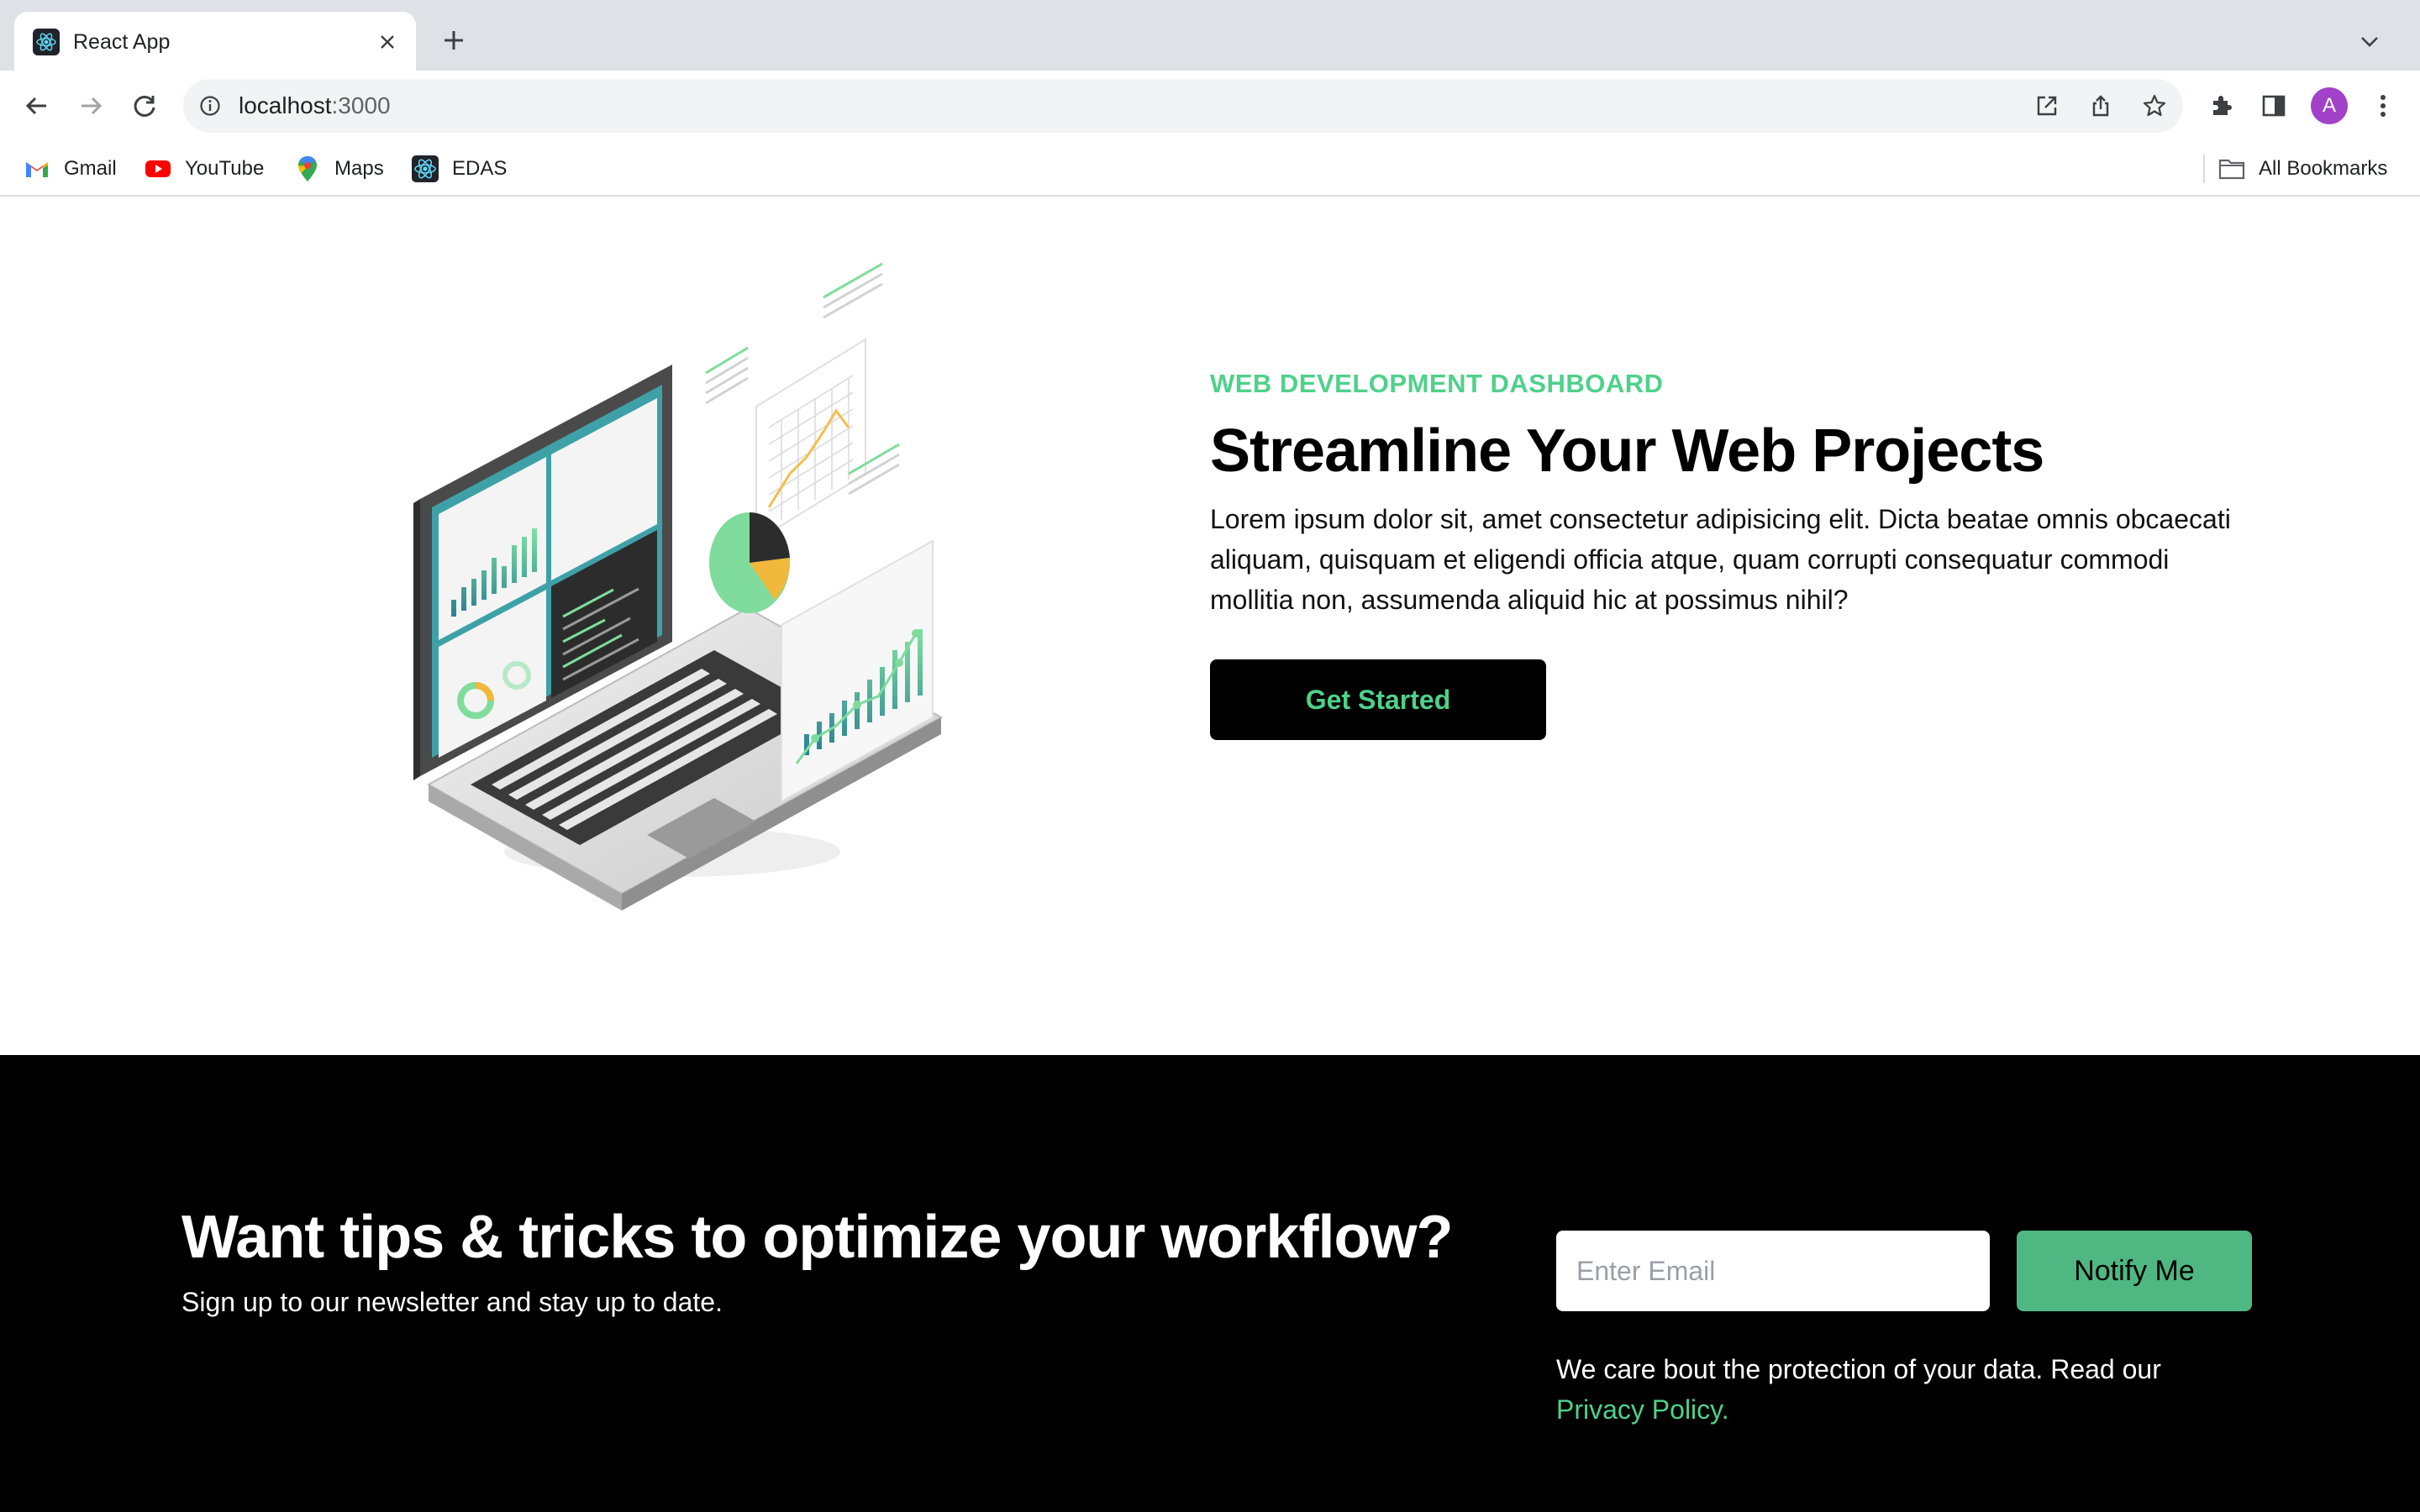 The width and height of the screenshot is (2420, 1512). I want to click on get-started-button: Get Started, so click(1378, 699).